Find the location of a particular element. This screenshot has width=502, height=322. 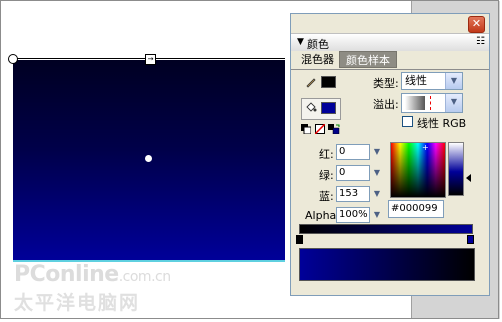

paint-bucket-icon is located at coordinates (311, 108).